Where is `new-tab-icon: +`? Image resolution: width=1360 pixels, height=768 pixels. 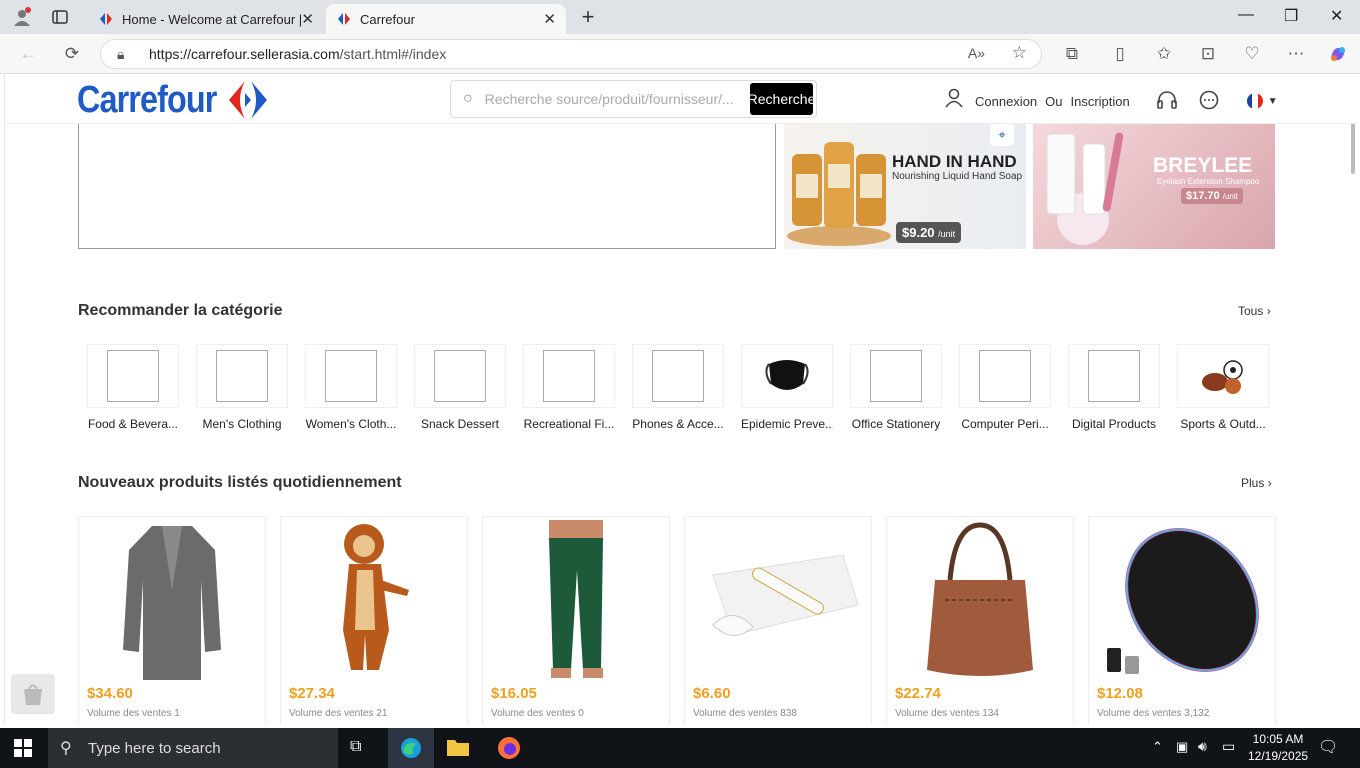 new-tab-icon: + is located at coordinates (588, 16).